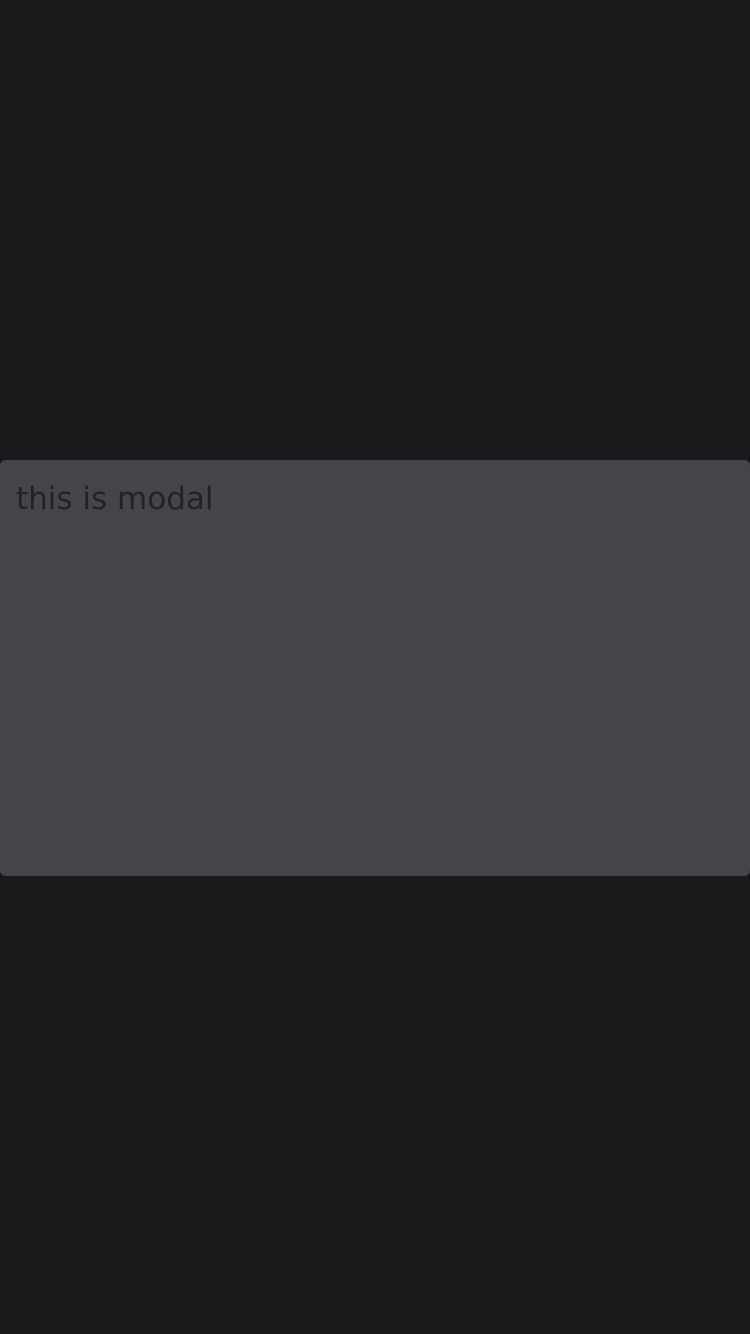  I want to click on modal-text: this is modal, so click(115, 499).